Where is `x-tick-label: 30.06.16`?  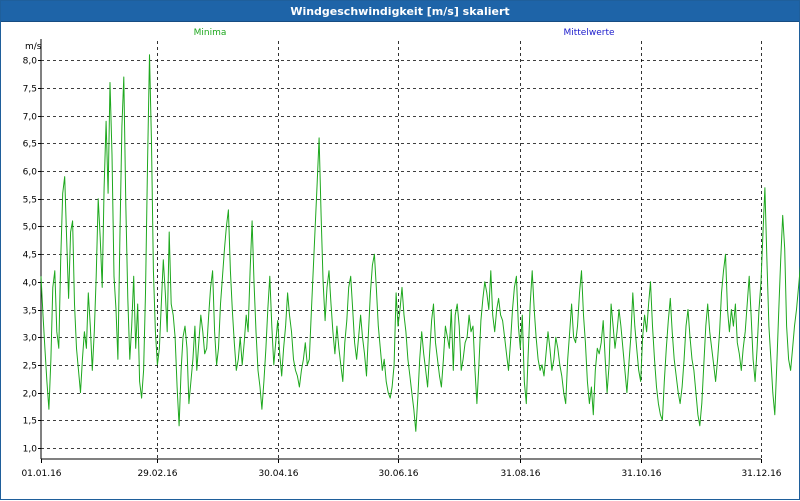
x-tick-label: 30.06.16 is located at coordinates (398, 474).